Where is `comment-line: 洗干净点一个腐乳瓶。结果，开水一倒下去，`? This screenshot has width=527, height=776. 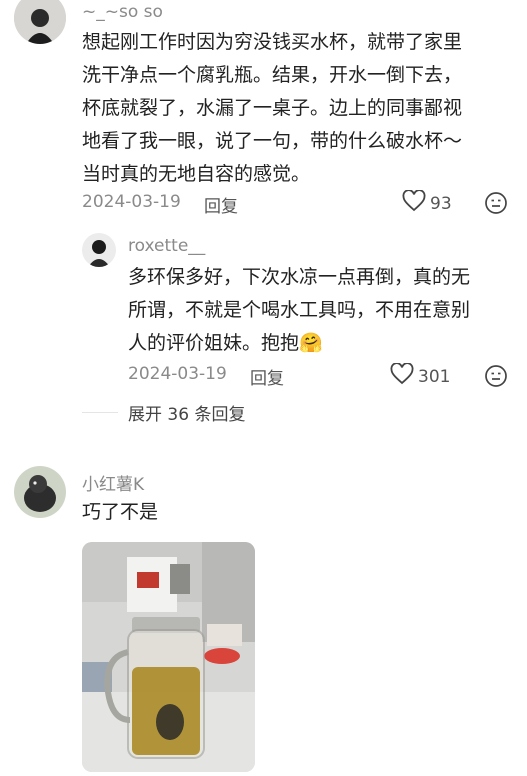
comment-line: 洗干净点一个腐乳瓶。结果，开水一倒下去， is located at coordinates (272, 75).